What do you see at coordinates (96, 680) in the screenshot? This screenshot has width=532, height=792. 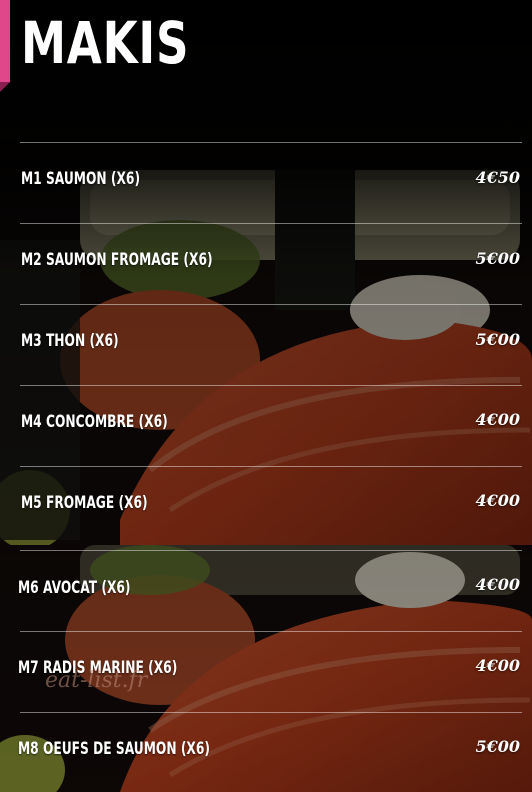 I see `watermark: eat-list.fr` at bounding box center [96, 680].